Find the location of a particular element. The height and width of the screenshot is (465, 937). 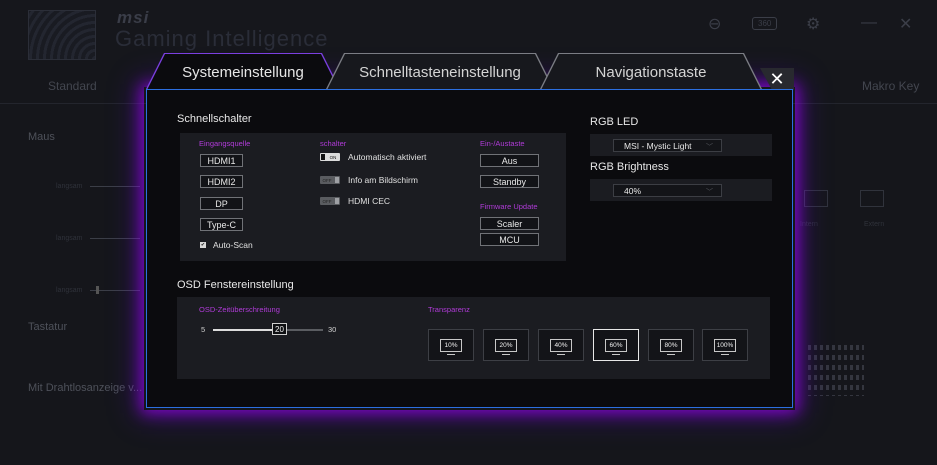

timeout-min: 5 is located at coordinates (203, 329).